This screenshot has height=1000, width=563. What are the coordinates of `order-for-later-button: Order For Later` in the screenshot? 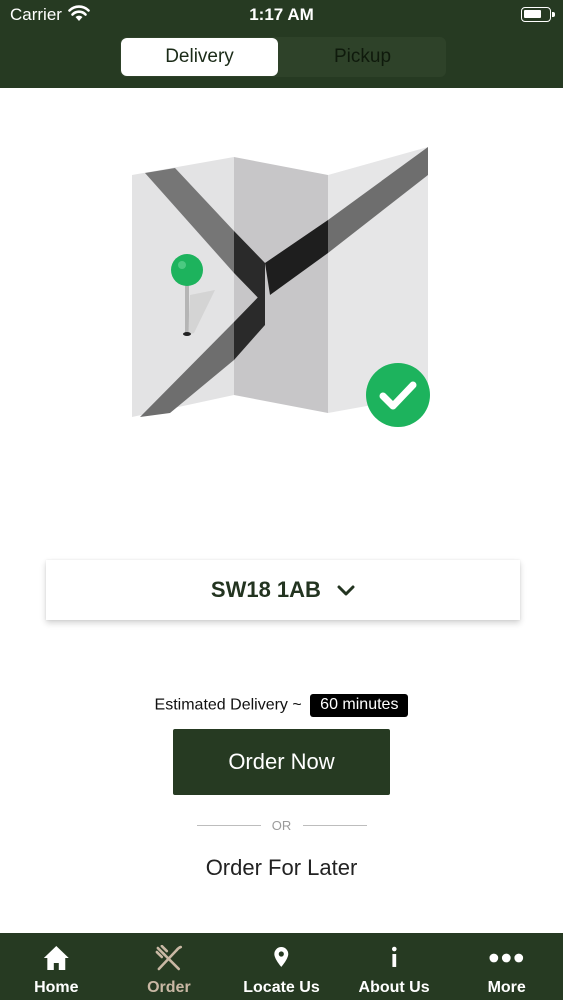 It's located at (281, 868).